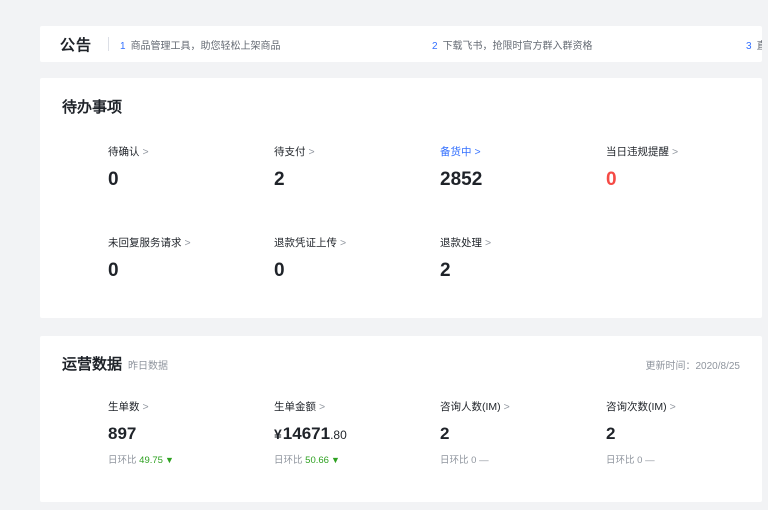 The image size is (768, 510). What do you see at coordinates (200, 44) in the screenshot?
I see `announcement-item-1: 1 商品管理工具，助您轻松上架商品` at bounding box center [200, 44].